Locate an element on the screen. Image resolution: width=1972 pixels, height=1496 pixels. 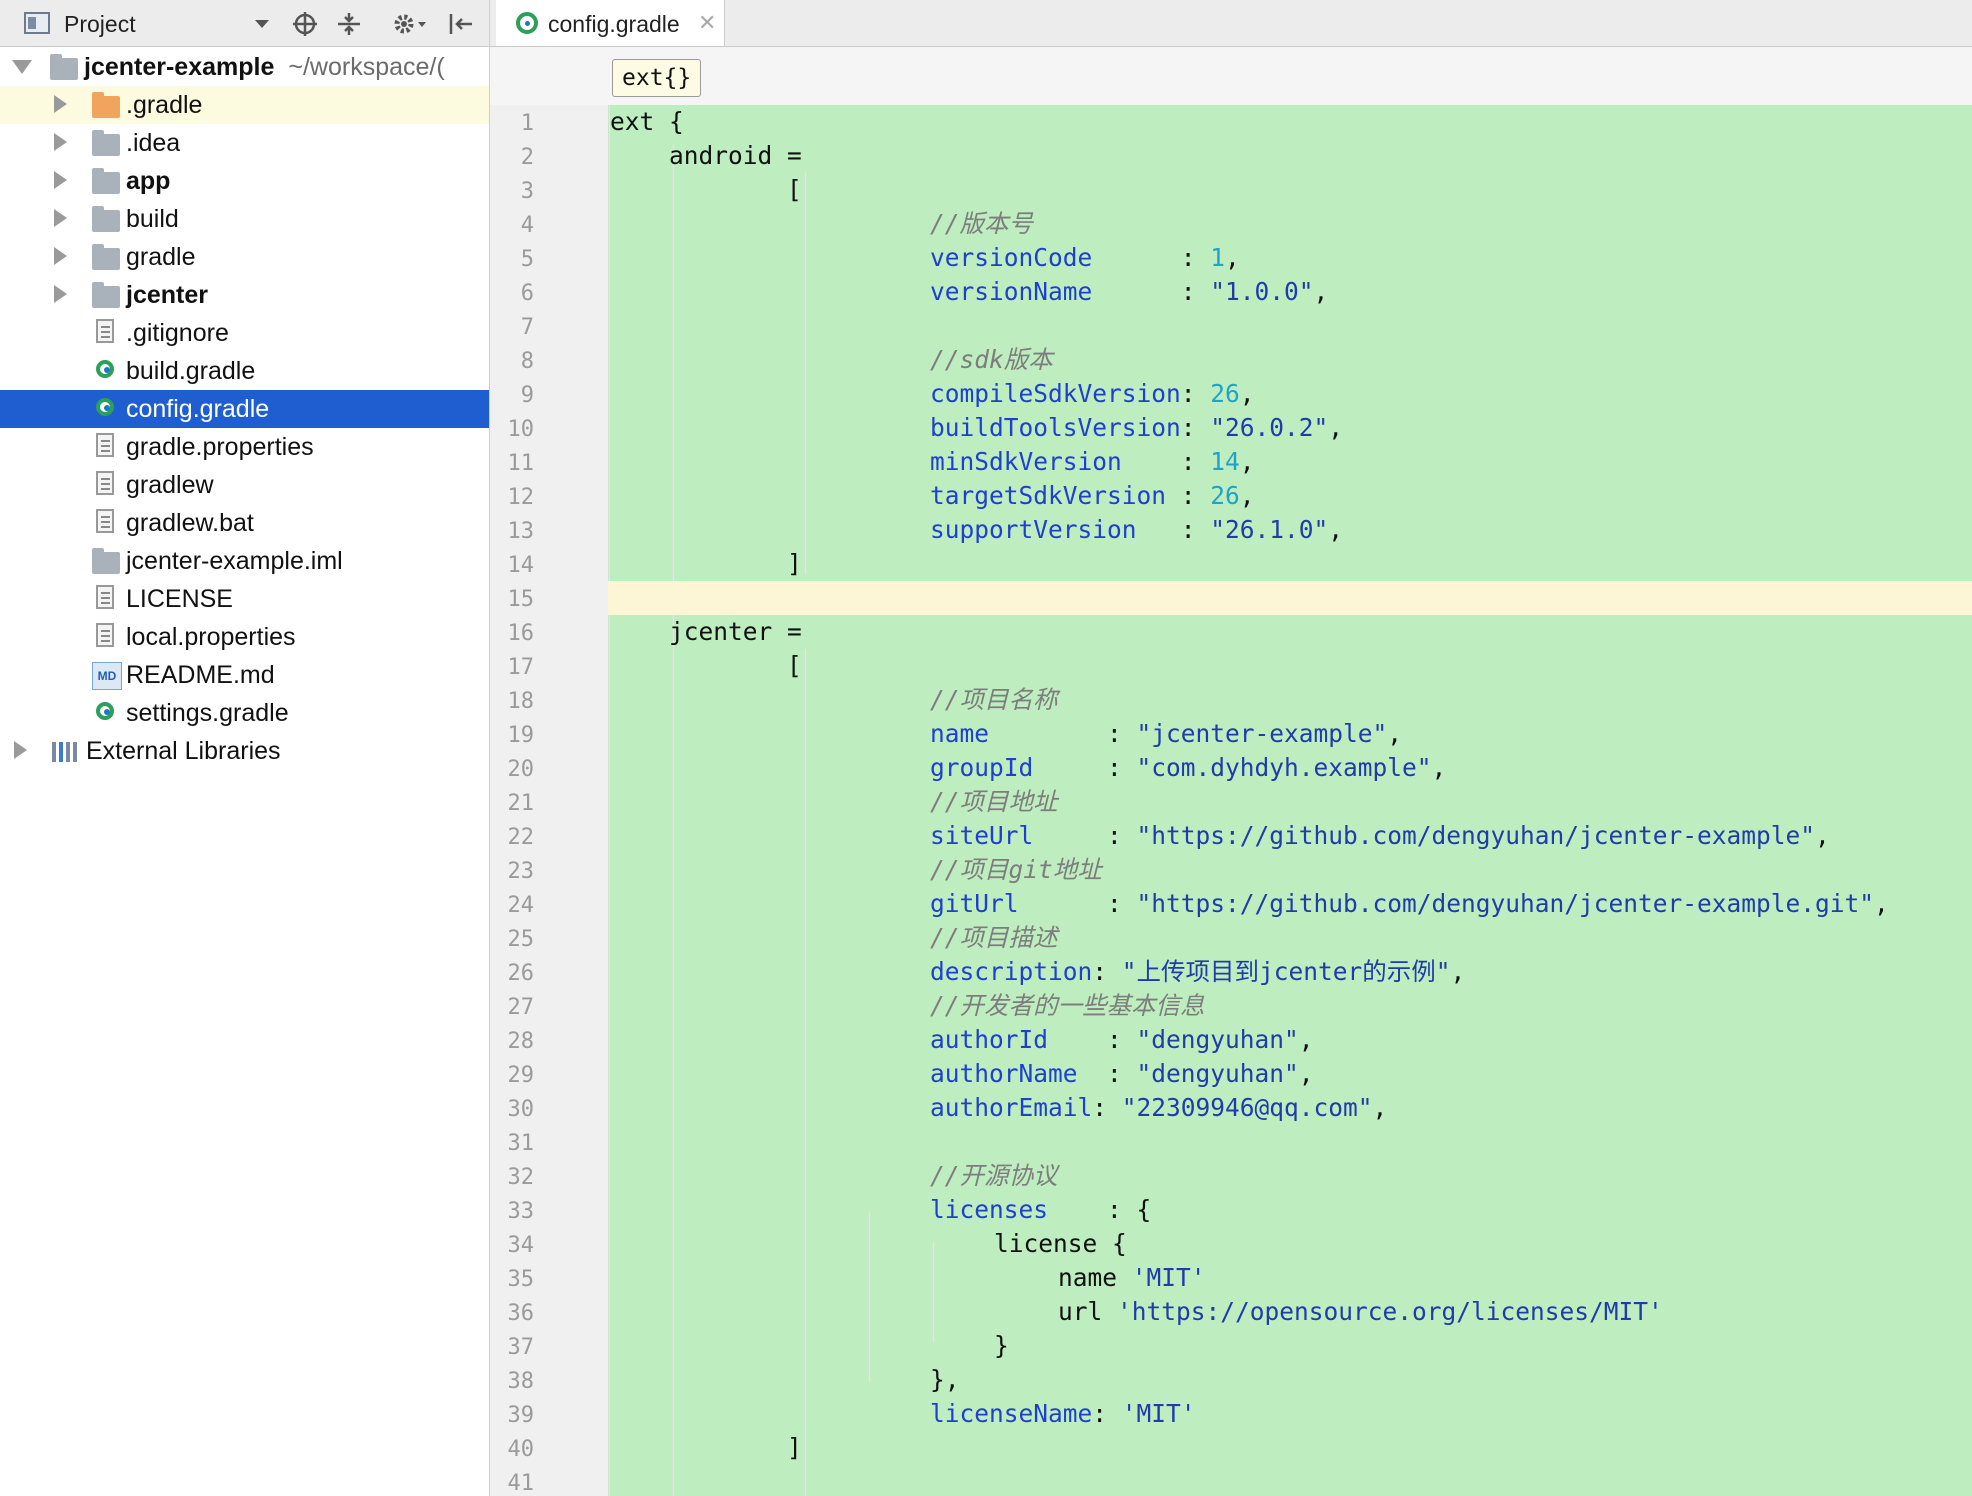
code-line: supportVersion : "26.1.0", is located at coordinates (1137, 529).